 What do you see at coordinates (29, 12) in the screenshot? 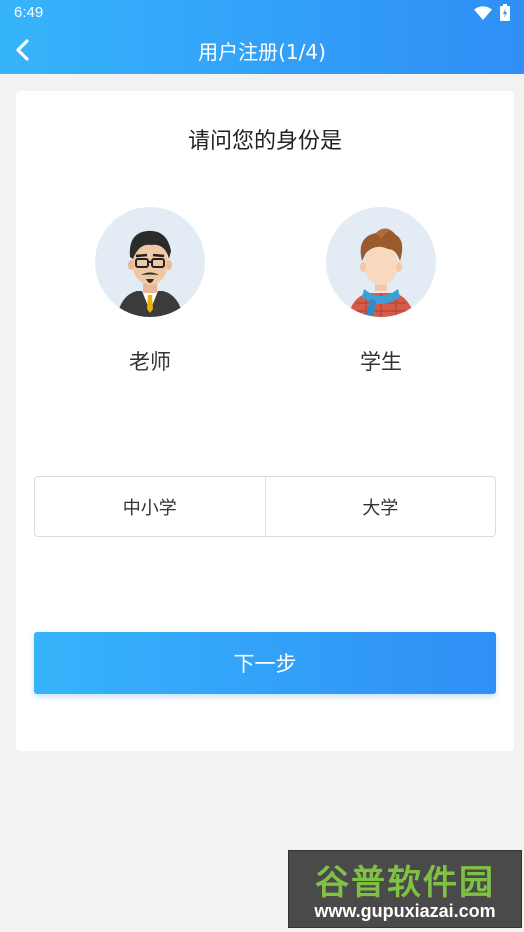
I see `status-time: 6:49` at bounding box center [29, 12].